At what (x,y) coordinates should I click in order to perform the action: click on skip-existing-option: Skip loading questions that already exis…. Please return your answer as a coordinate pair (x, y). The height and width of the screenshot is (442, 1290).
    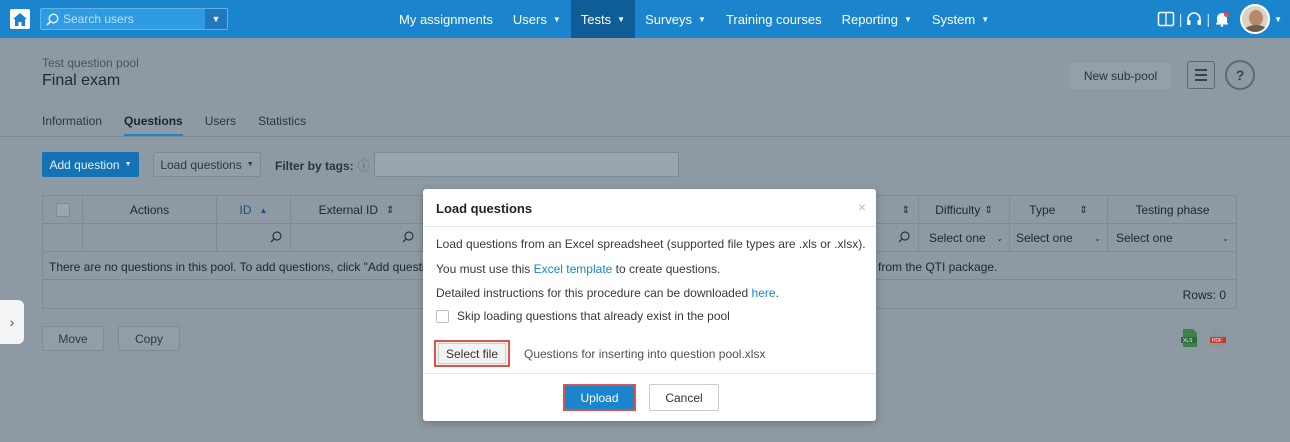
    Looking at the image, I should click on (583, 316).